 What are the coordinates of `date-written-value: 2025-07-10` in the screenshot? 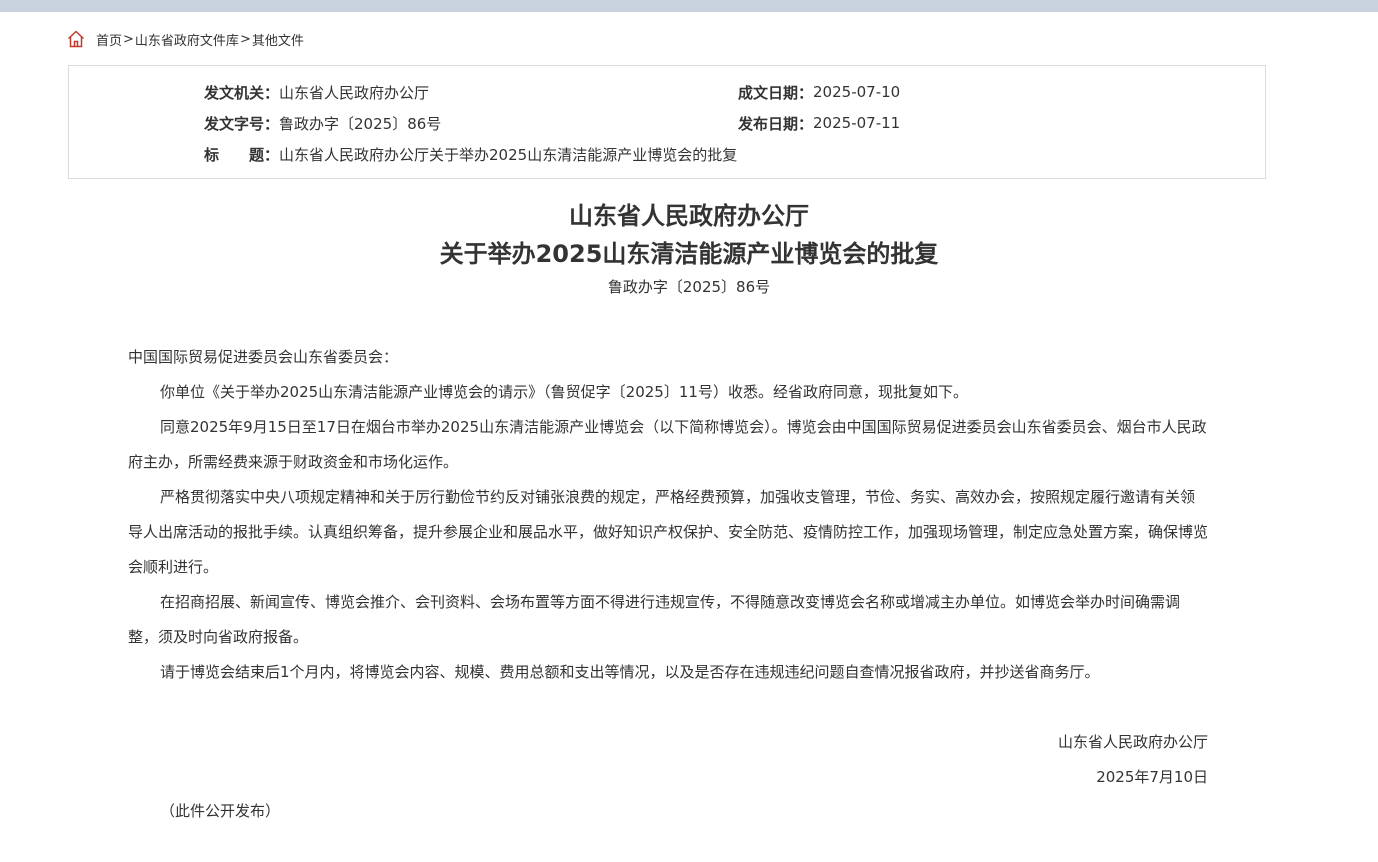 It's located at (857, 92).